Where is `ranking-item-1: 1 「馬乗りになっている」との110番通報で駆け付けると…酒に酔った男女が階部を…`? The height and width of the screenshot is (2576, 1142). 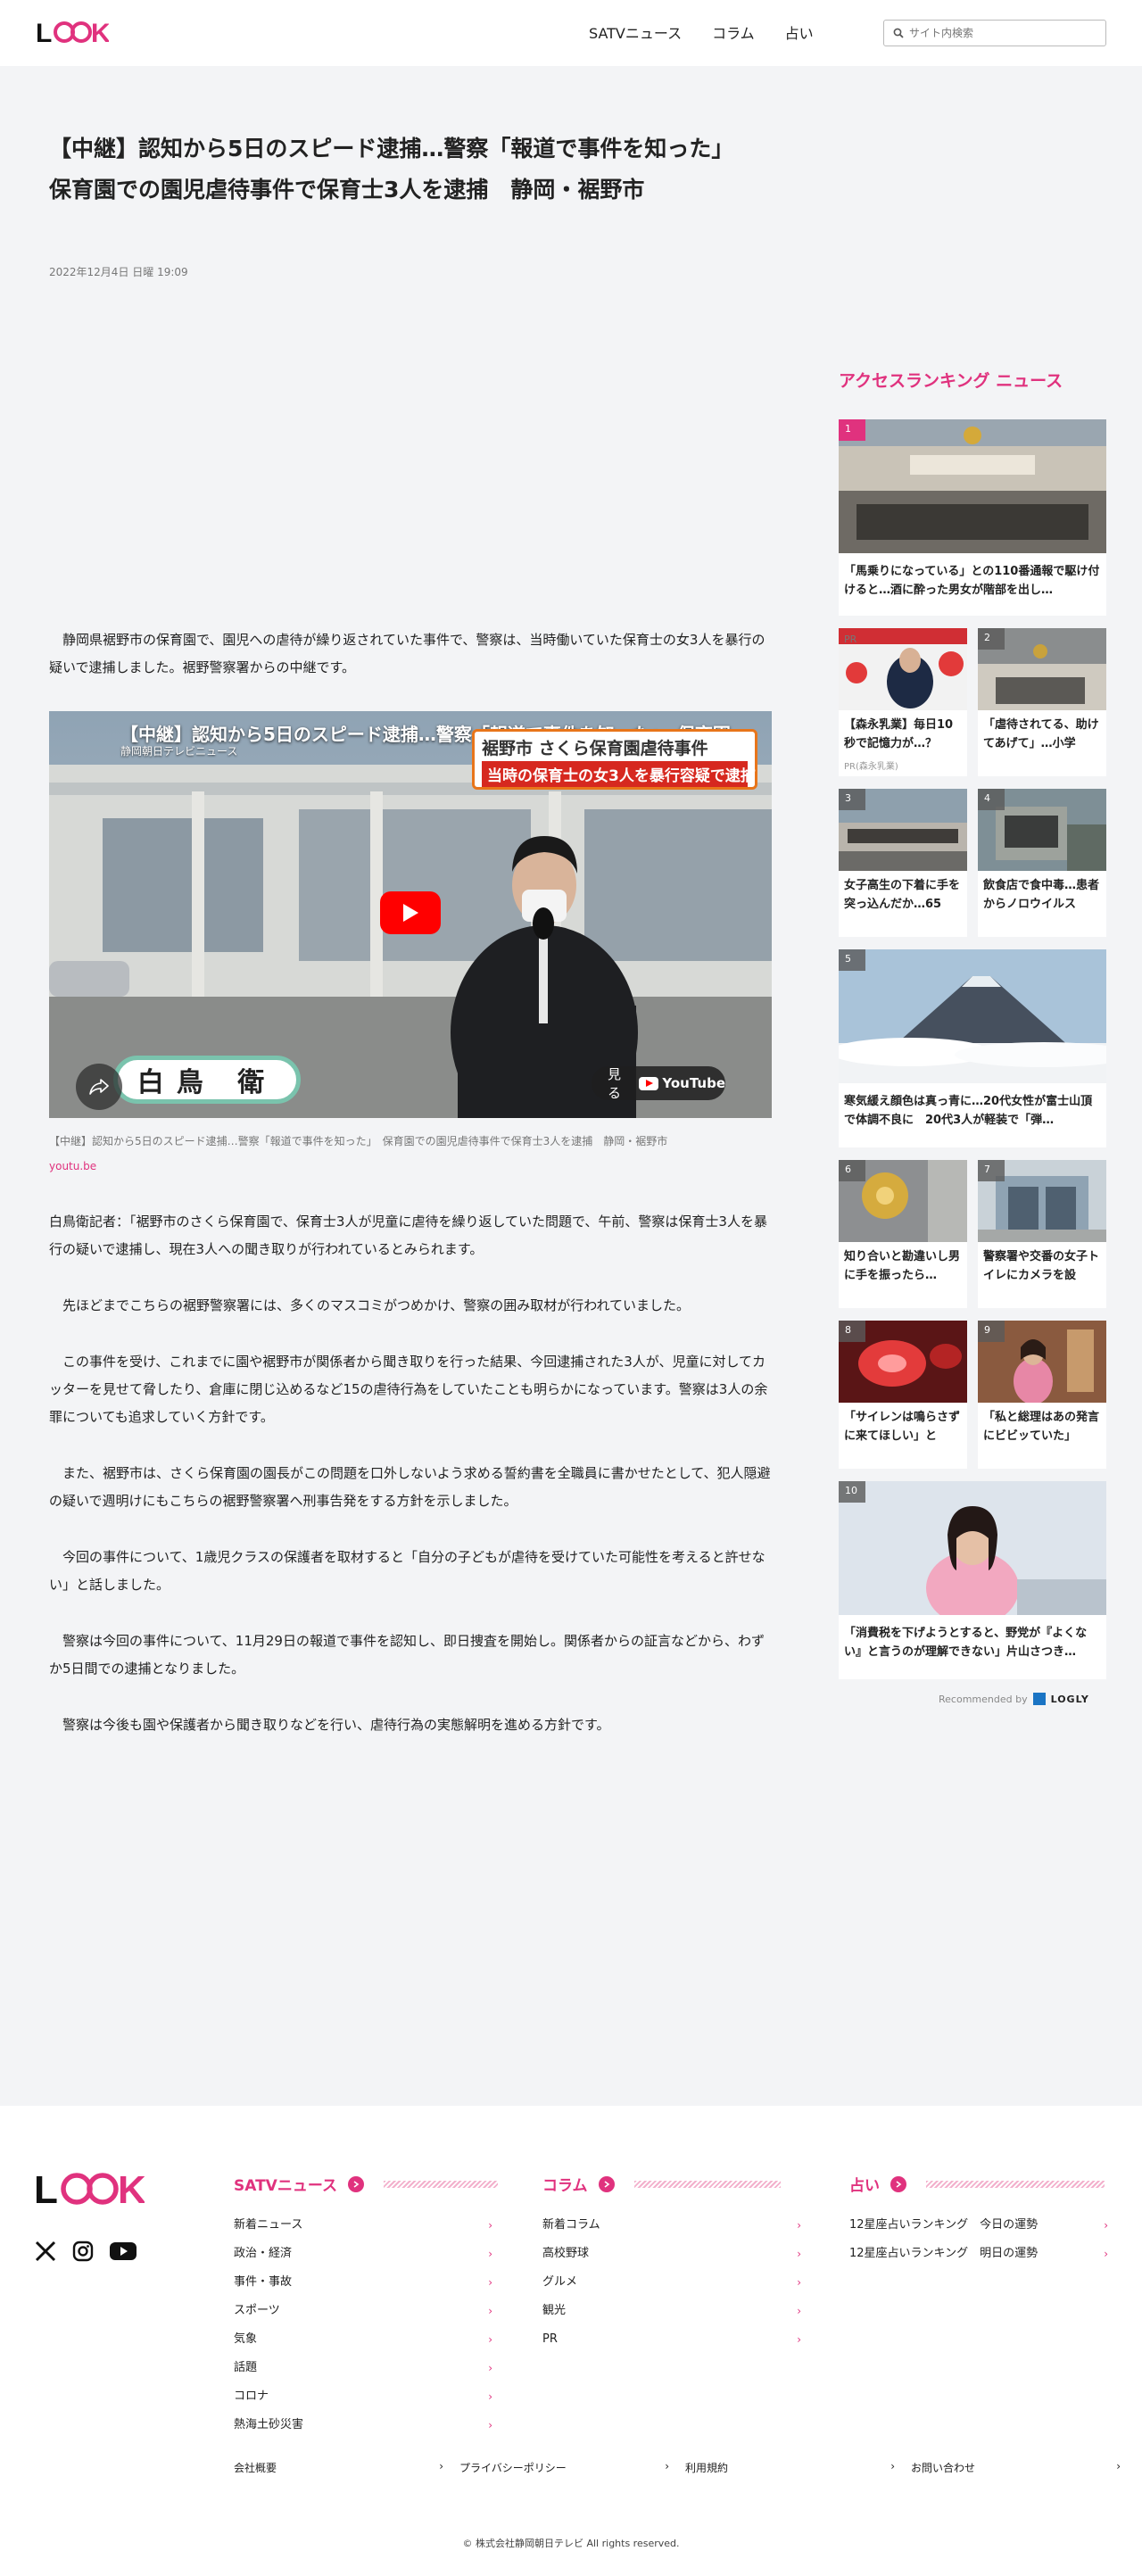
ranking-item-1: 1 「馬乗りになっている」との110番通報で駆け付けると…酒に酔った男女が階部を… is located at coordinates (973, 517).